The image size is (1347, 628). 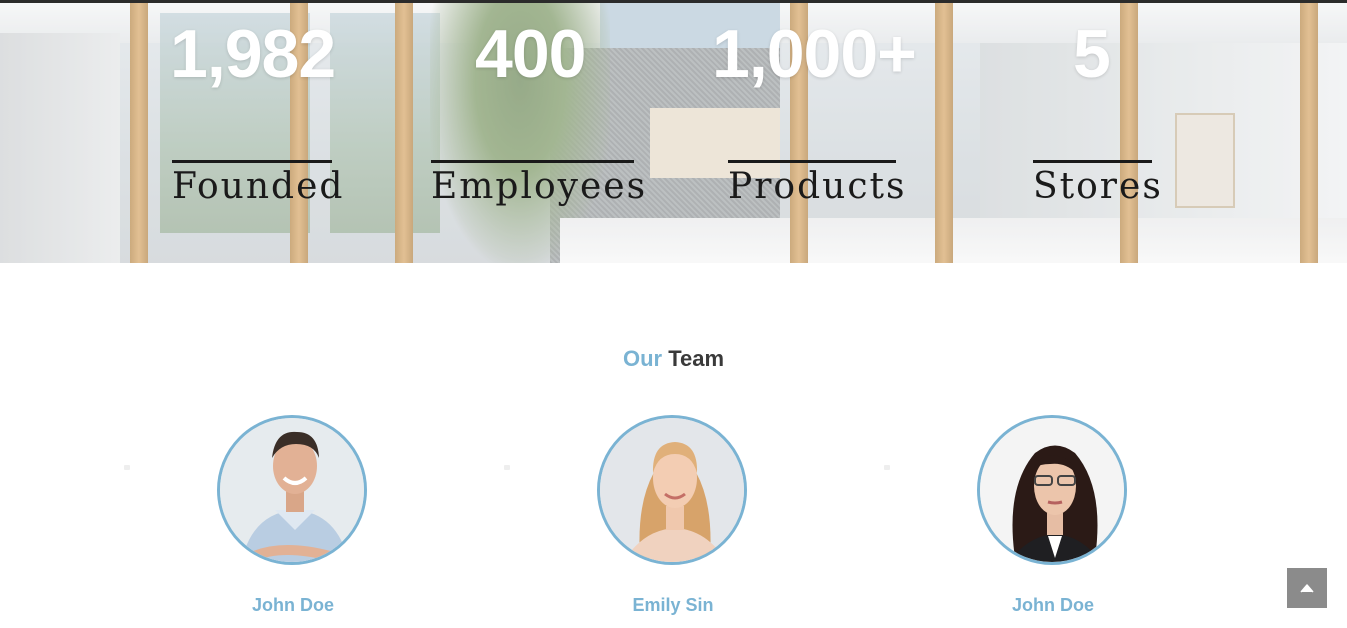 I want to click on team-member-card: Emily Sin, so click(x=673, y=515).